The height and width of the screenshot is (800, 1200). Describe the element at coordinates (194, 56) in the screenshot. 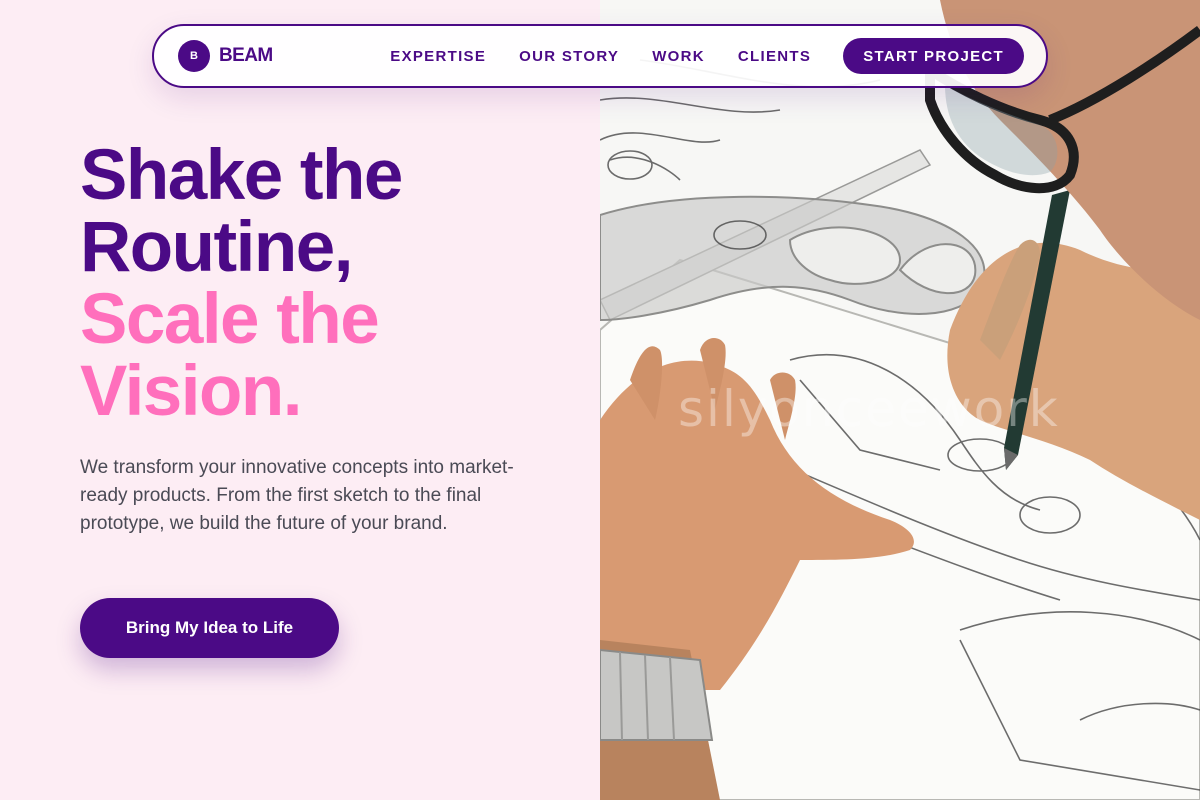

I see `logo-icon: B` at that location.